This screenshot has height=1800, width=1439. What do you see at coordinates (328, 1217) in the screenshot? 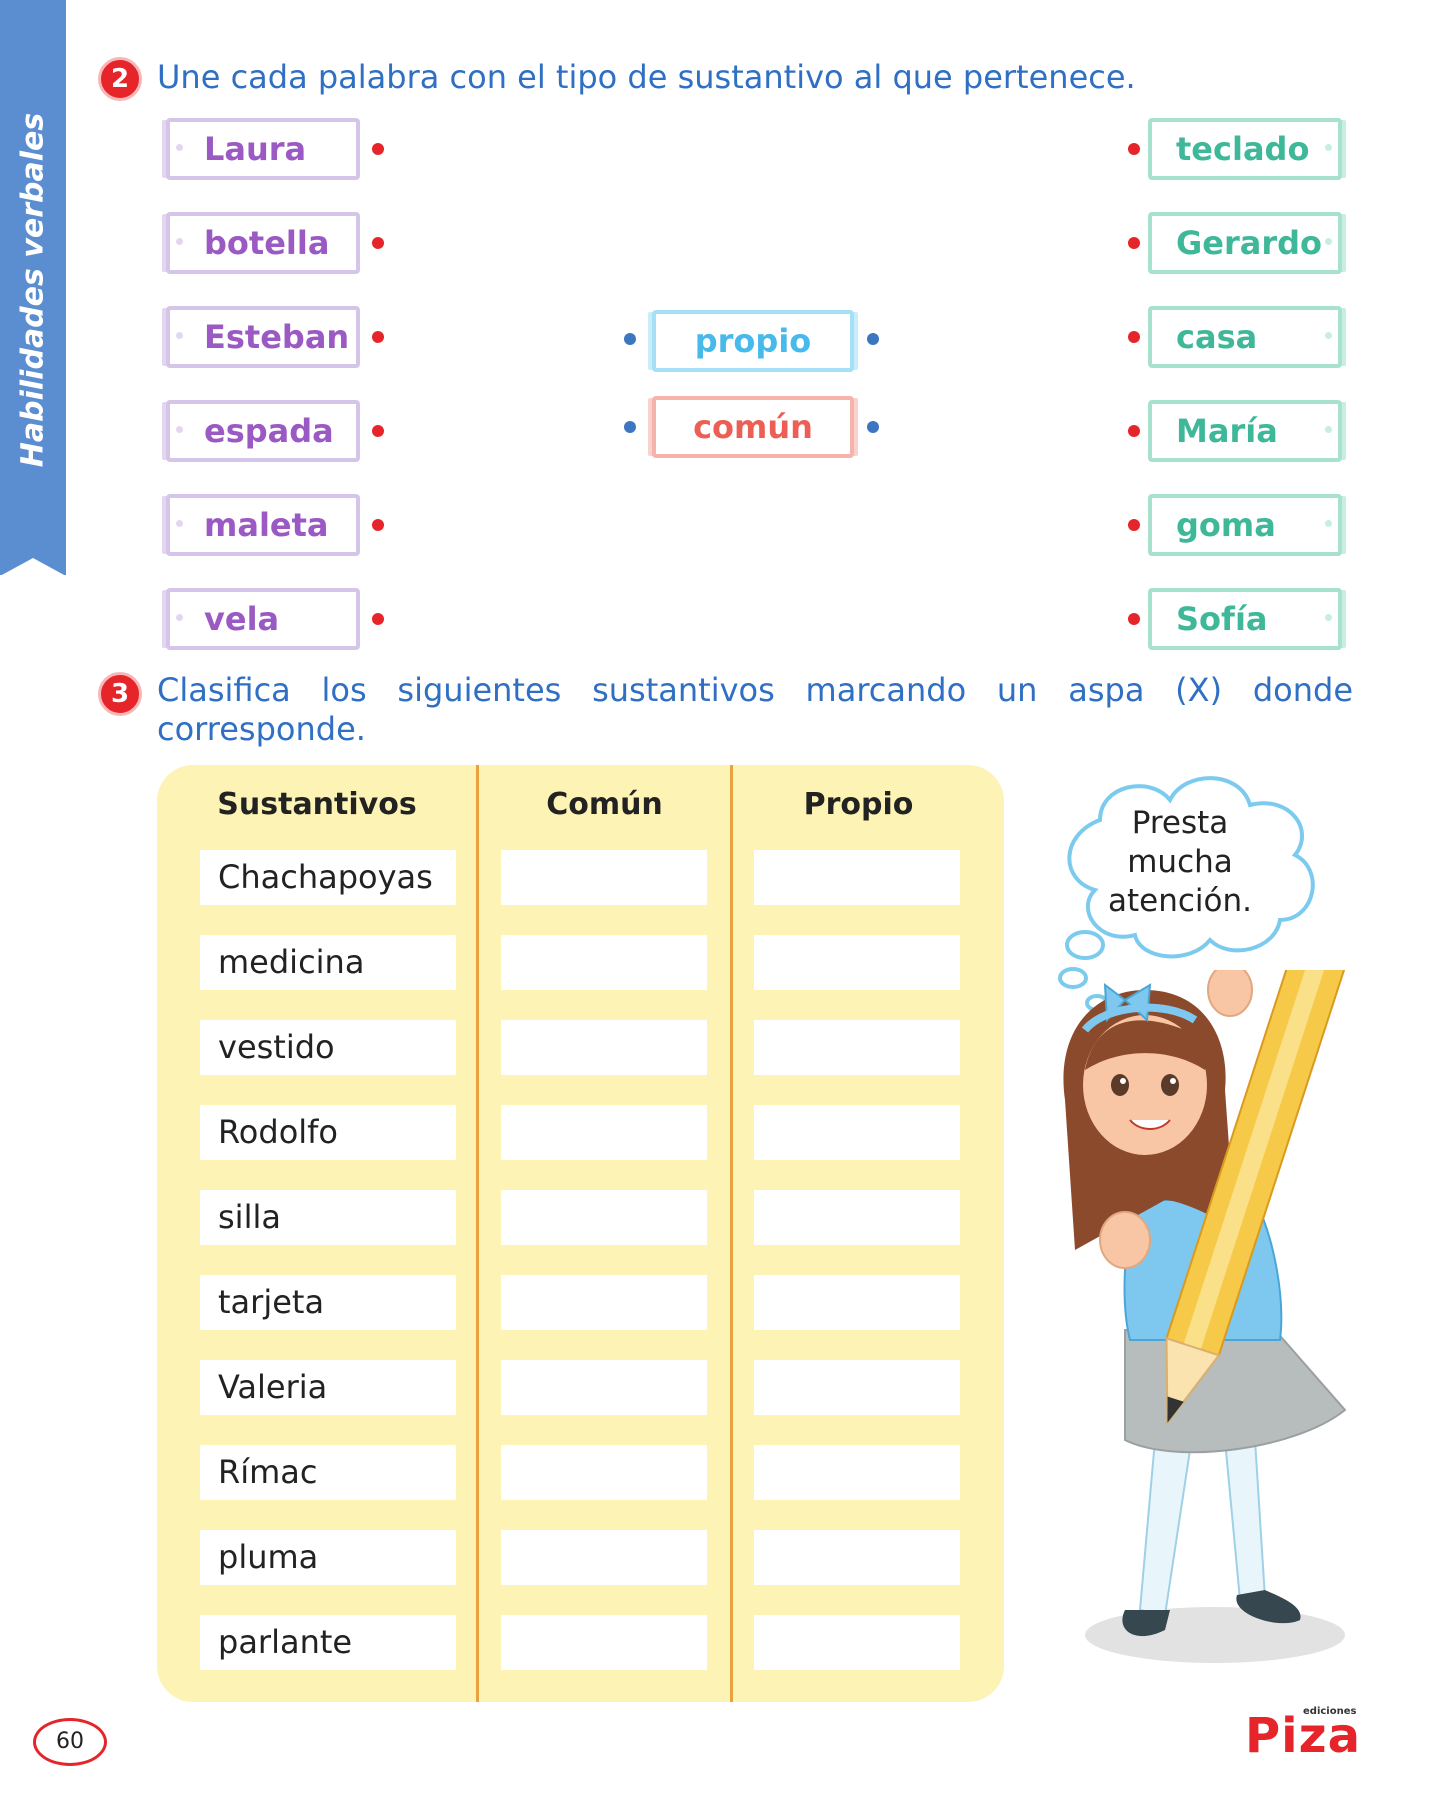
I see `table-row-word: silla` at bounding box center [328, 1217].